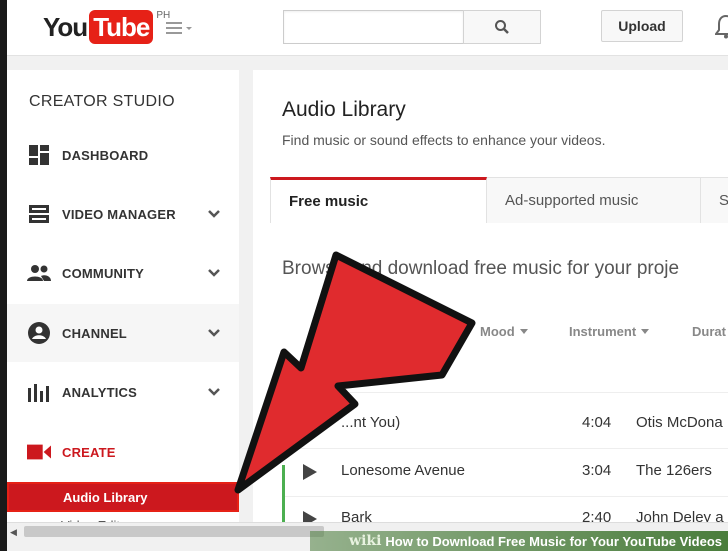 Image resolution: width=728 pixels, height=551 pixels. Describe the element at coordinates (490, 424) in the screenshot. I see `table-row: ...nt You) 4:04 Otis McDona` at that location.